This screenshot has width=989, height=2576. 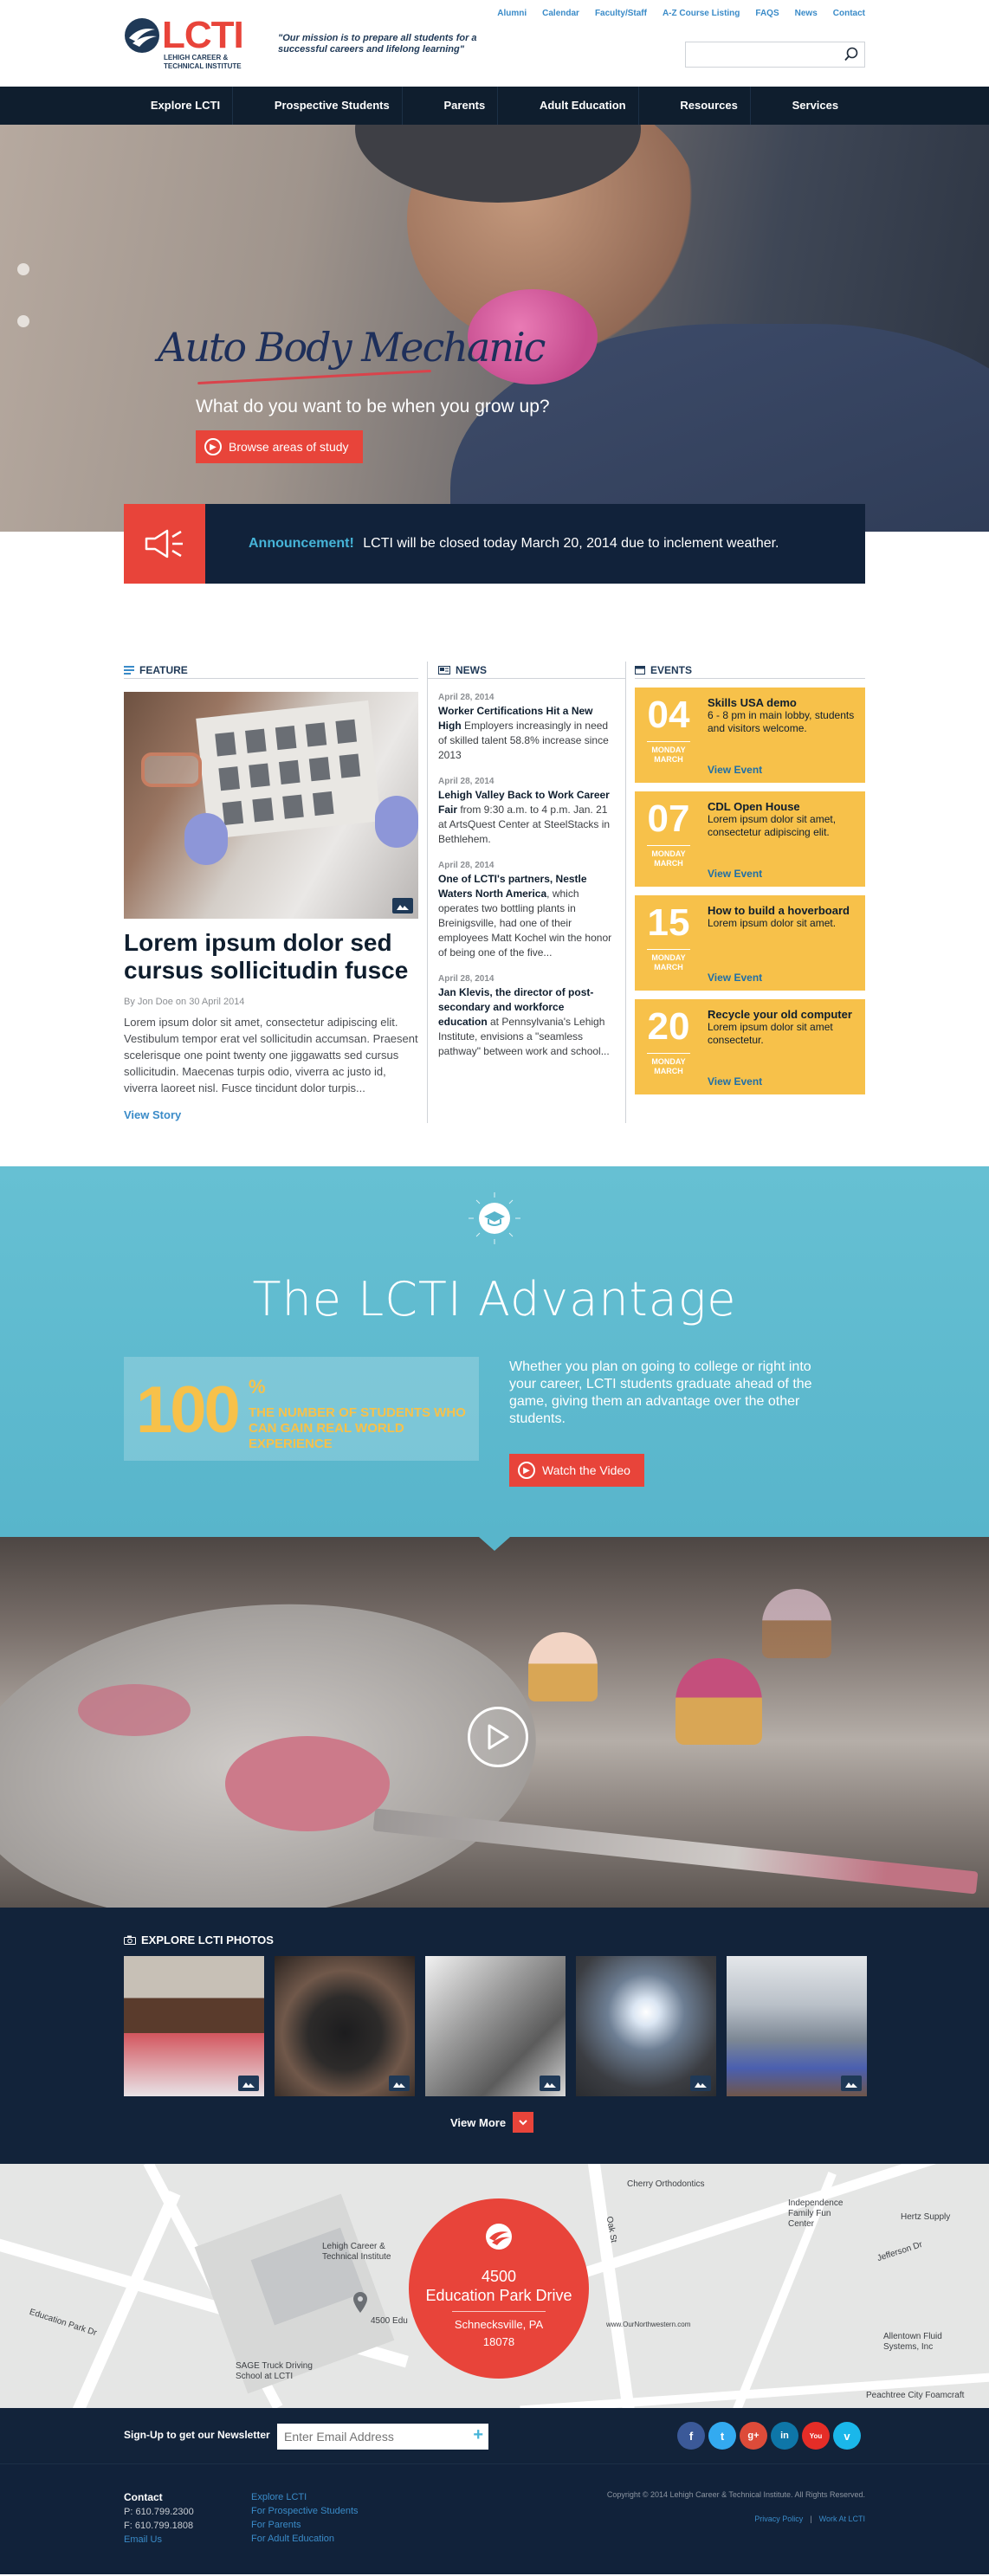 I want to click on work-at-lcti-link: Work At LCTI, so click(x=842, y=2519).